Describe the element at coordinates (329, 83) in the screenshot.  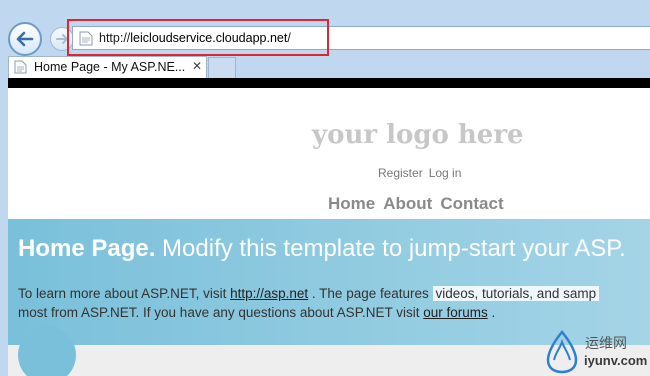
I see `toolbar-strip` at that location.